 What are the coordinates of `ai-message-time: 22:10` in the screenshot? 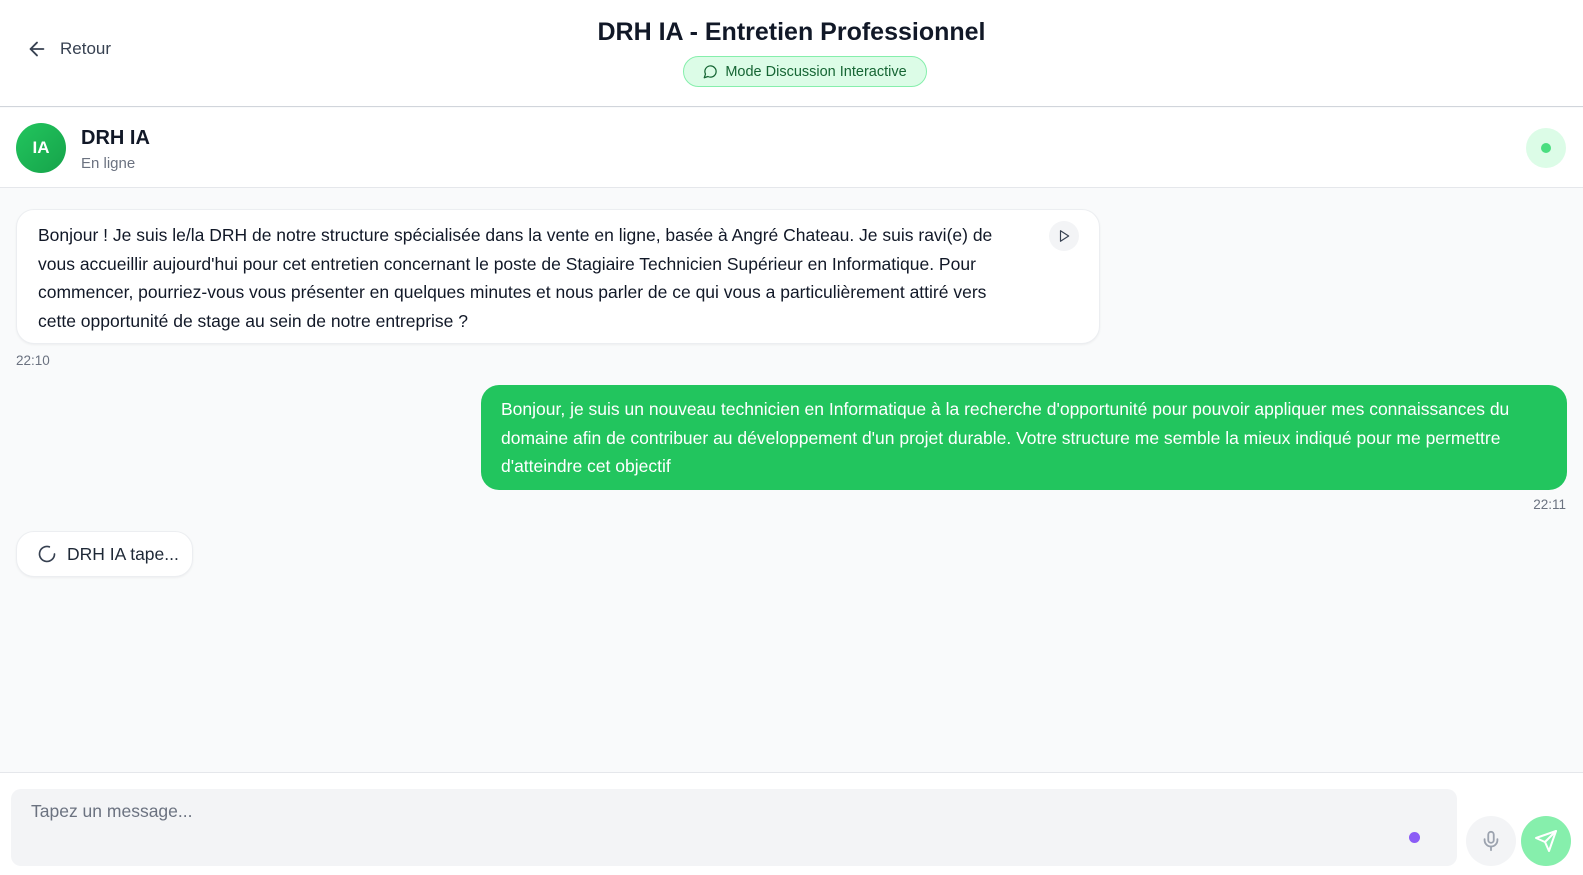 It's located at (33, 360).